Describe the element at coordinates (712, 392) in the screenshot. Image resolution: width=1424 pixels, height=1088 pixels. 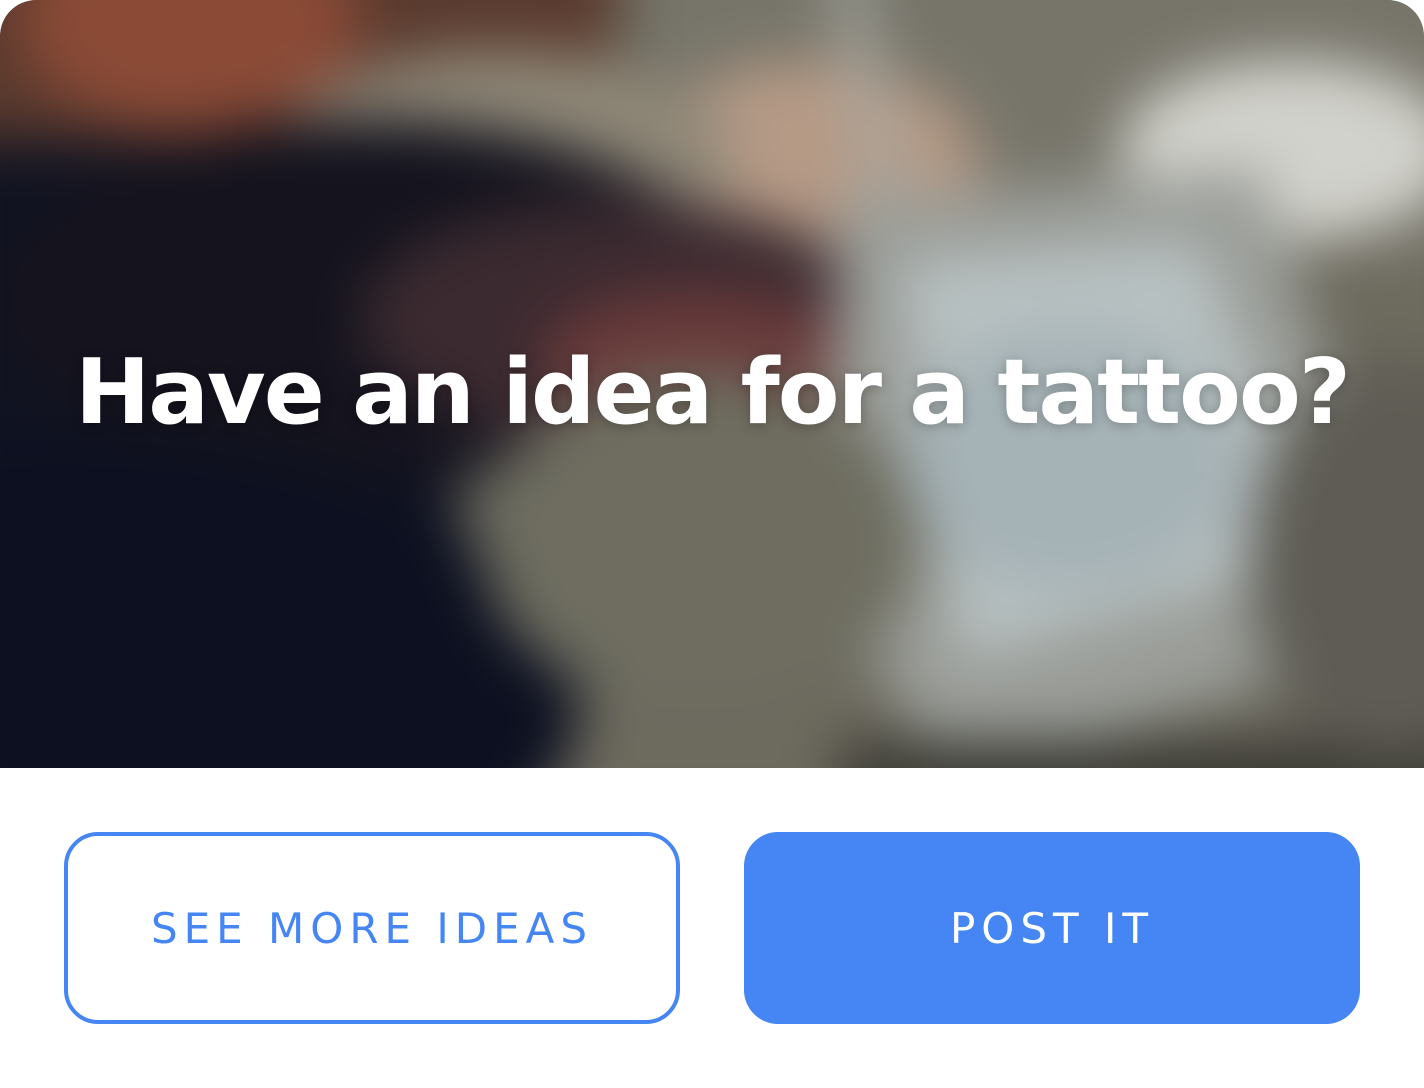
I see `hero-title: Have an idea for a tattoo?` at that location.